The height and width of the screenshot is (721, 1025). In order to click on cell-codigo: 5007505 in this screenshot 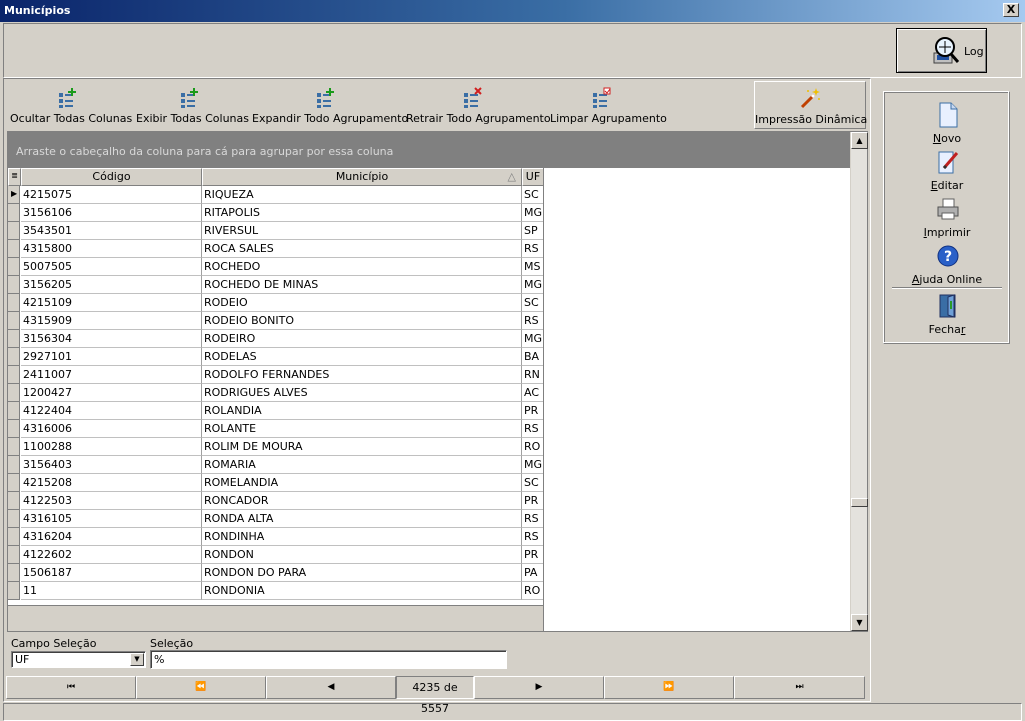, I will do `click(111, 267)`.